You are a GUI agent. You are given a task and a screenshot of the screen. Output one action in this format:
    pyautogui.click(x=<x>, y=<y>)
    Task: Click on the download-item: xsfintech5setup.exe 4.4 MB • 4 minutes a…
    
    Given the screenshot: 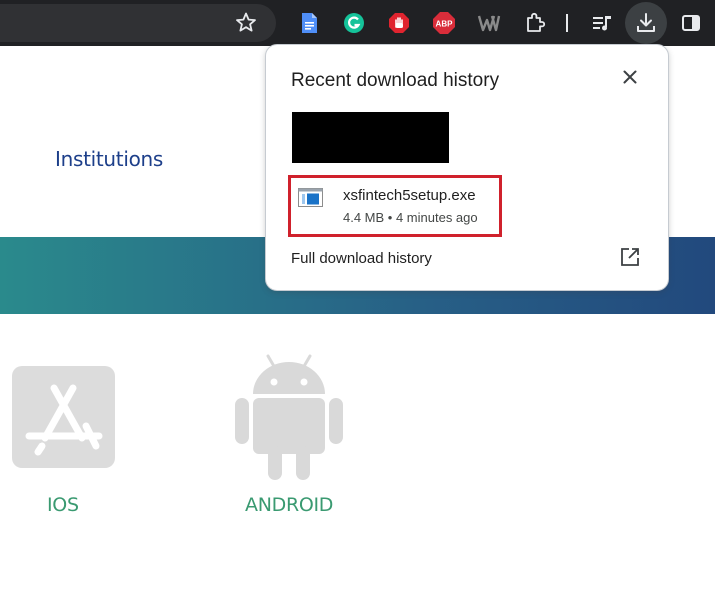 What is the action you would take?
    pyautogui.click(x=395, y=206)
    